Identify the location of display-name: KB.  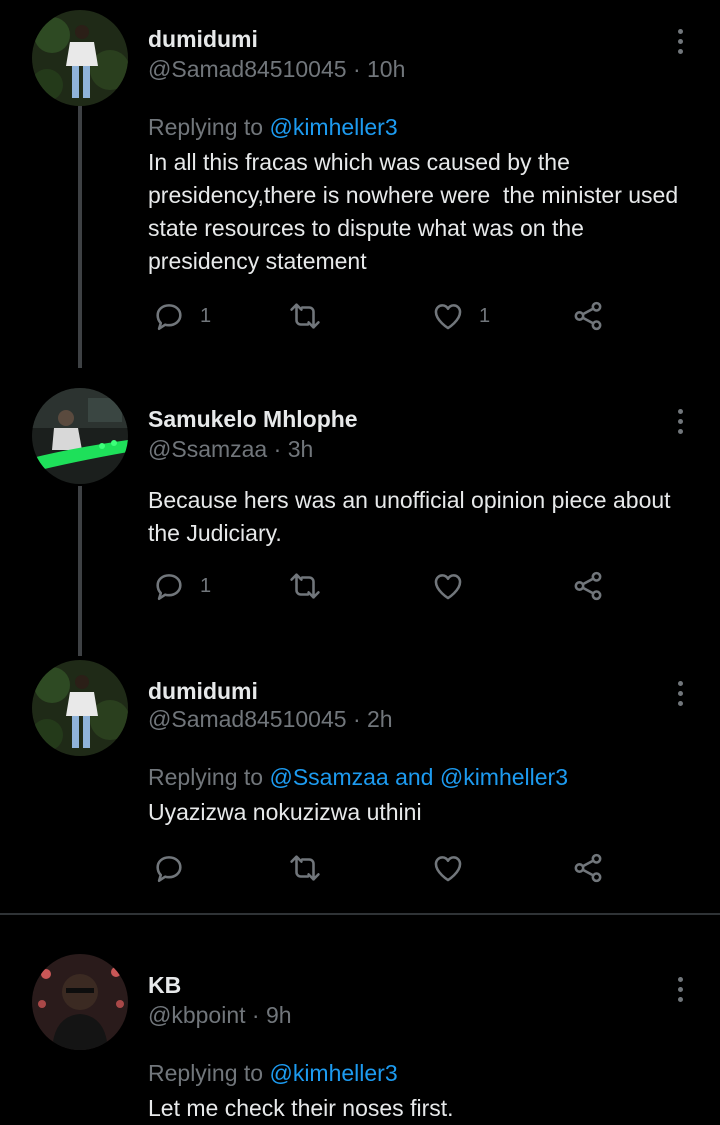
(164, 985).